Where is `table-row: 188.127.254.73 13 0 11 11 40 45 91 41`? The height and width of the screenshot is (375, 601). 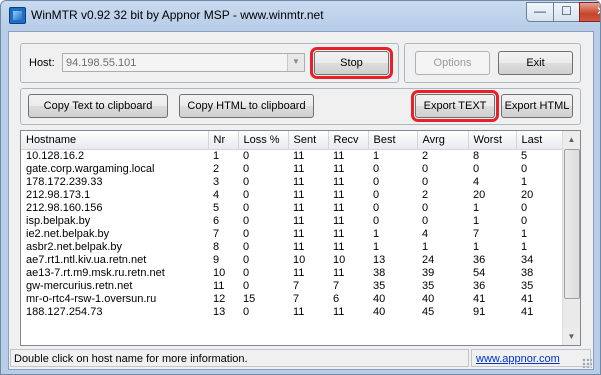
table-row: 188.127.254.73 13 0 11 11 40 45 91 41 is located at coordinates (292, 312).